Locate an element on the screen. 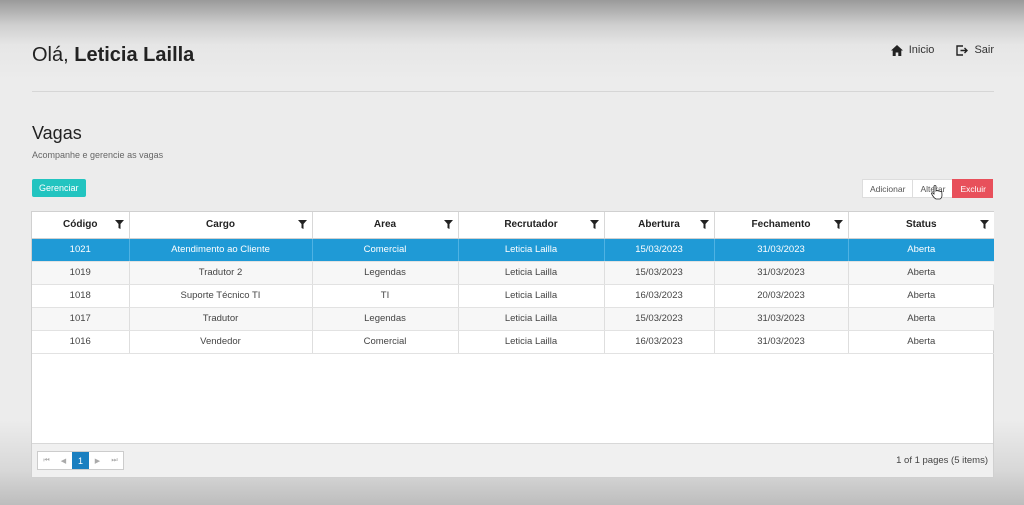 The image size is (1024, 505). last-page-icon: ⏭ is located at coordinates (114, 460).